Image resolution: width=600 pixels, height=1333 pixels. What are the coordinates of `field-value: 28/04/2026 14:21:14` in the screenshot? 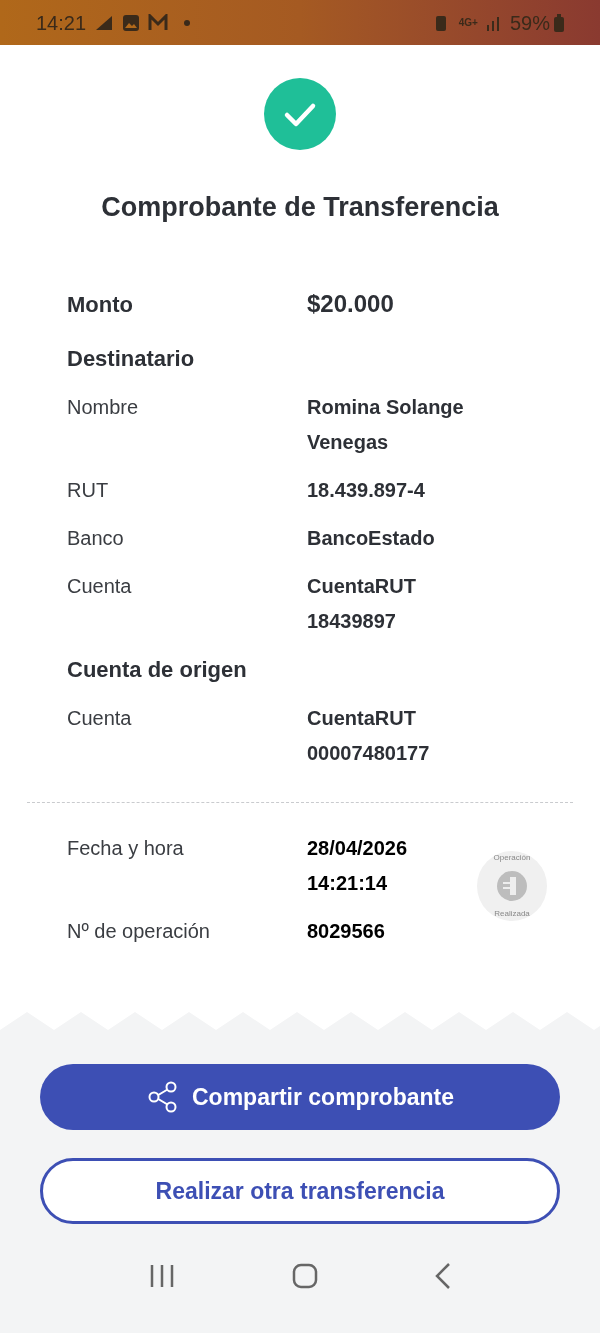 It's located at (358, 866).